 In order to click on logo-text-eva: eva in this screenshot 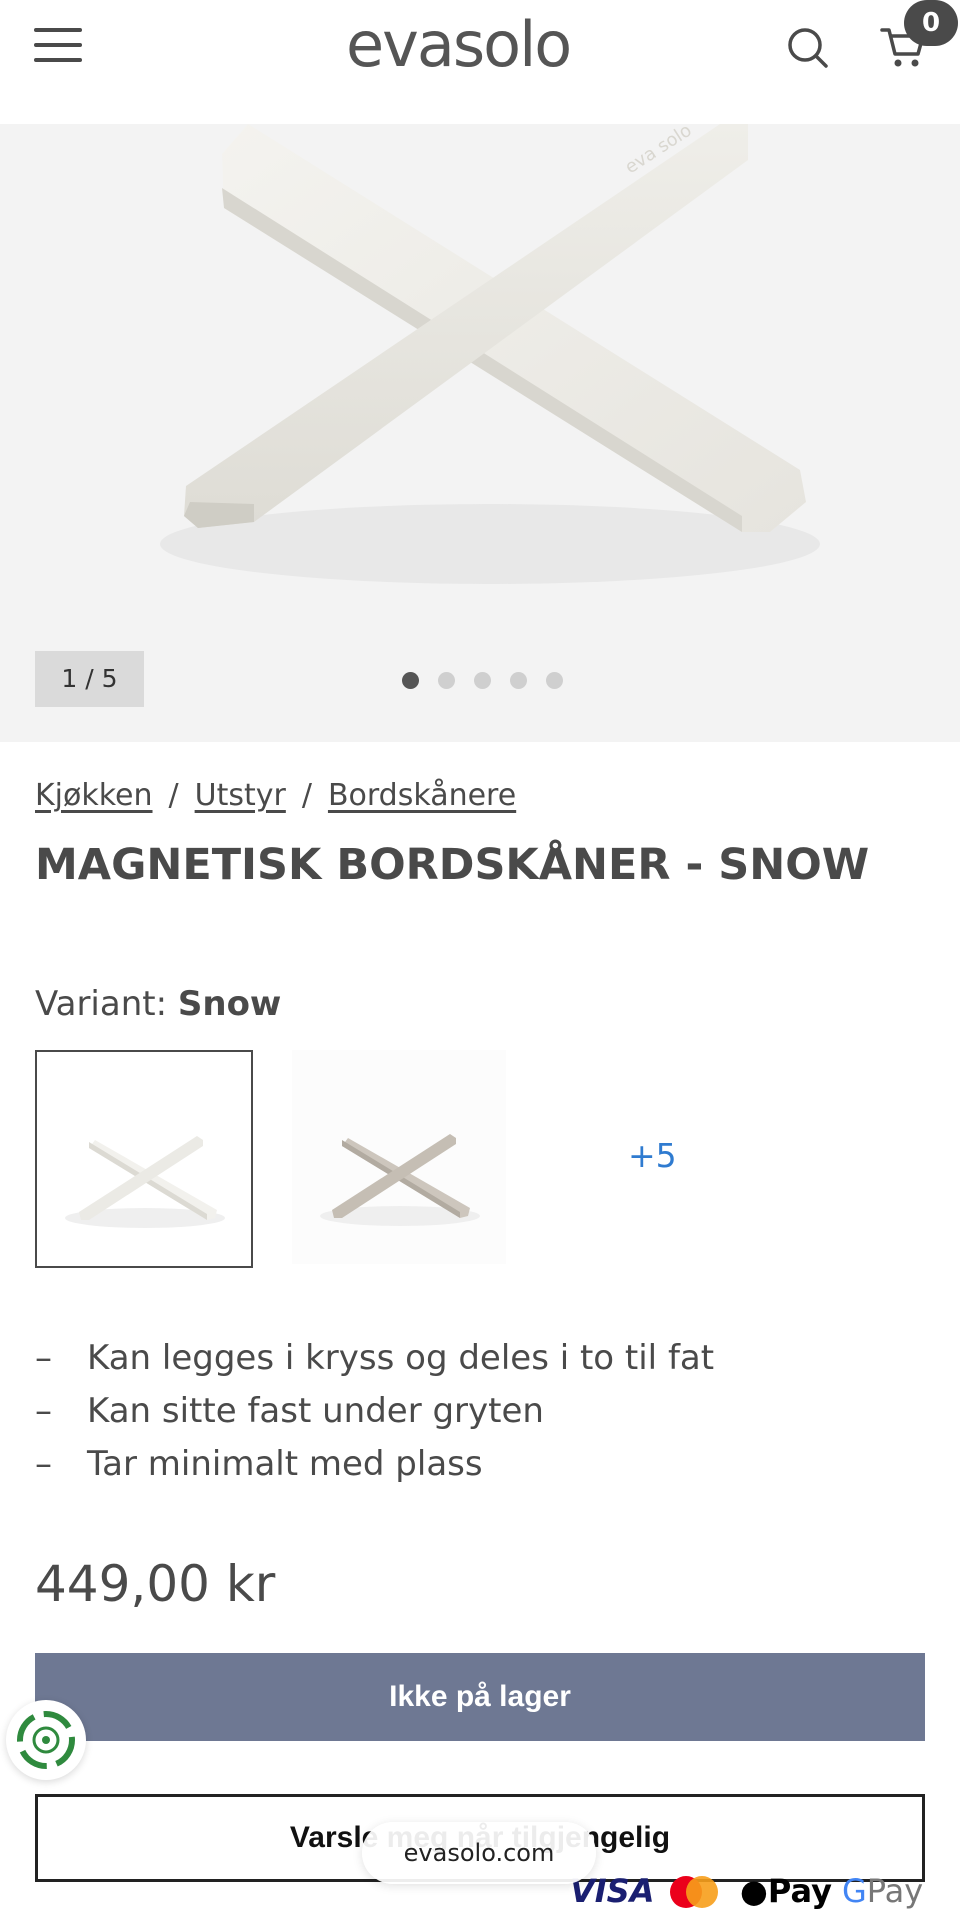, I will do `click(400, 44)`.